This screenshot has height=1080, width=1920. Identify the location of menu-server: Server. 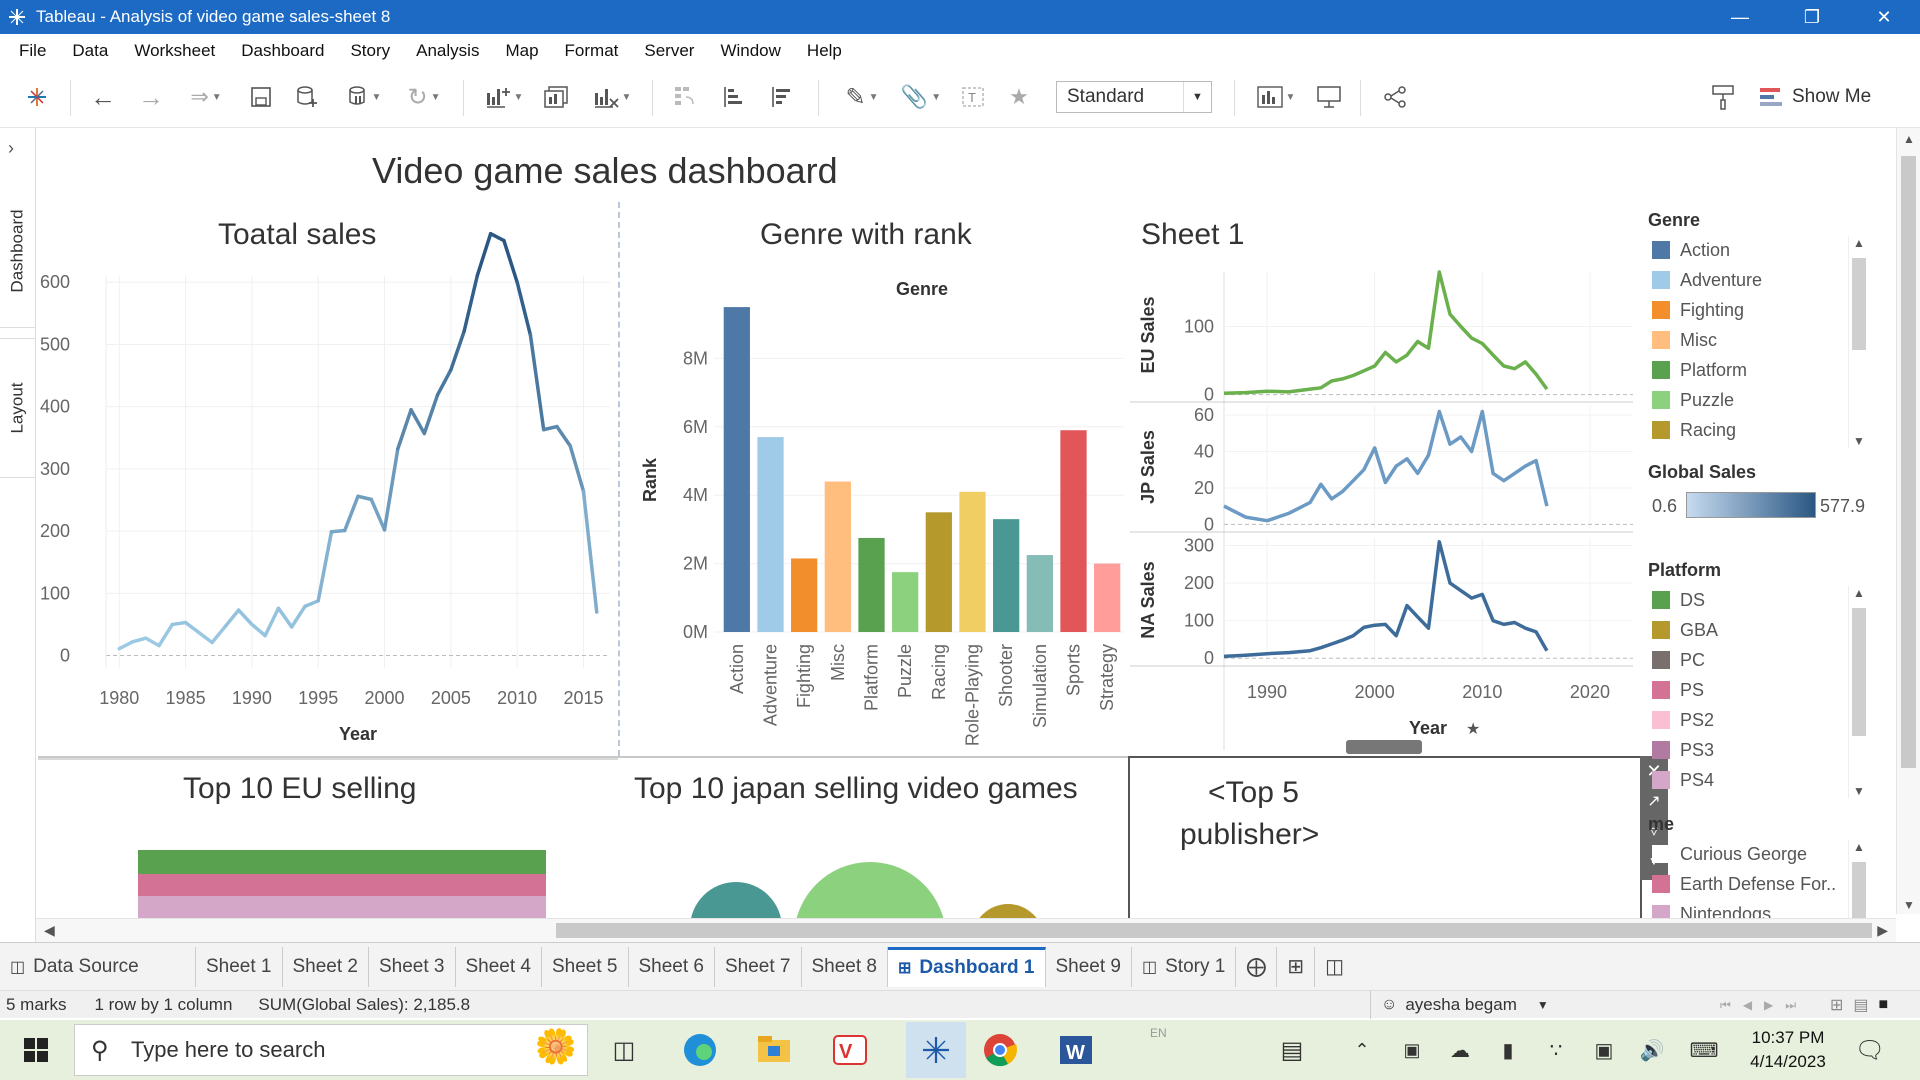
(669, 51).